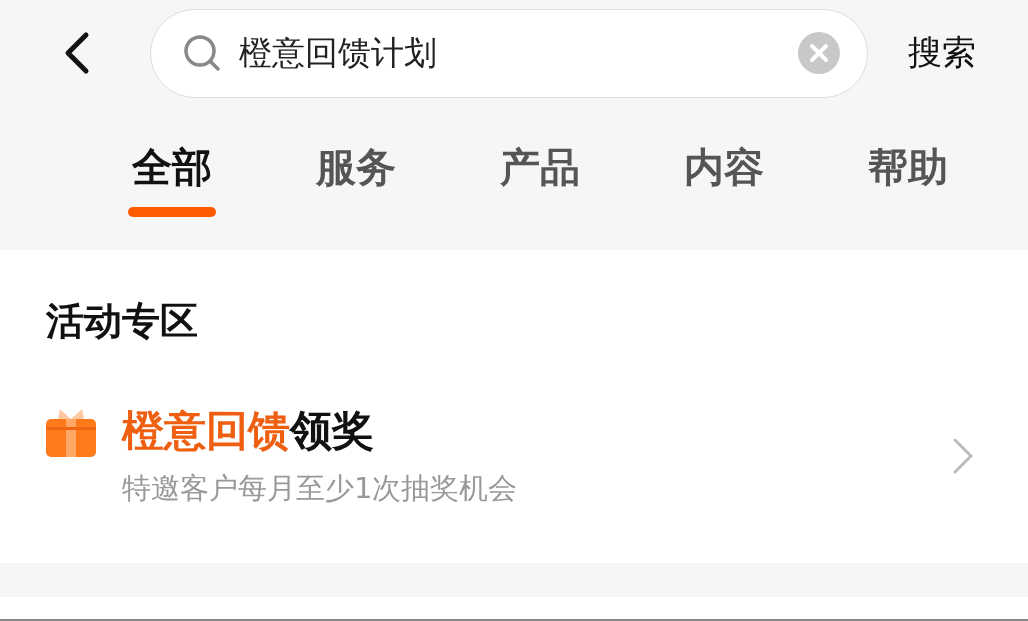 Image resolution: width=1028 pixels, height=621 pixels. I want to click on gift-icon, so click(71, 432).